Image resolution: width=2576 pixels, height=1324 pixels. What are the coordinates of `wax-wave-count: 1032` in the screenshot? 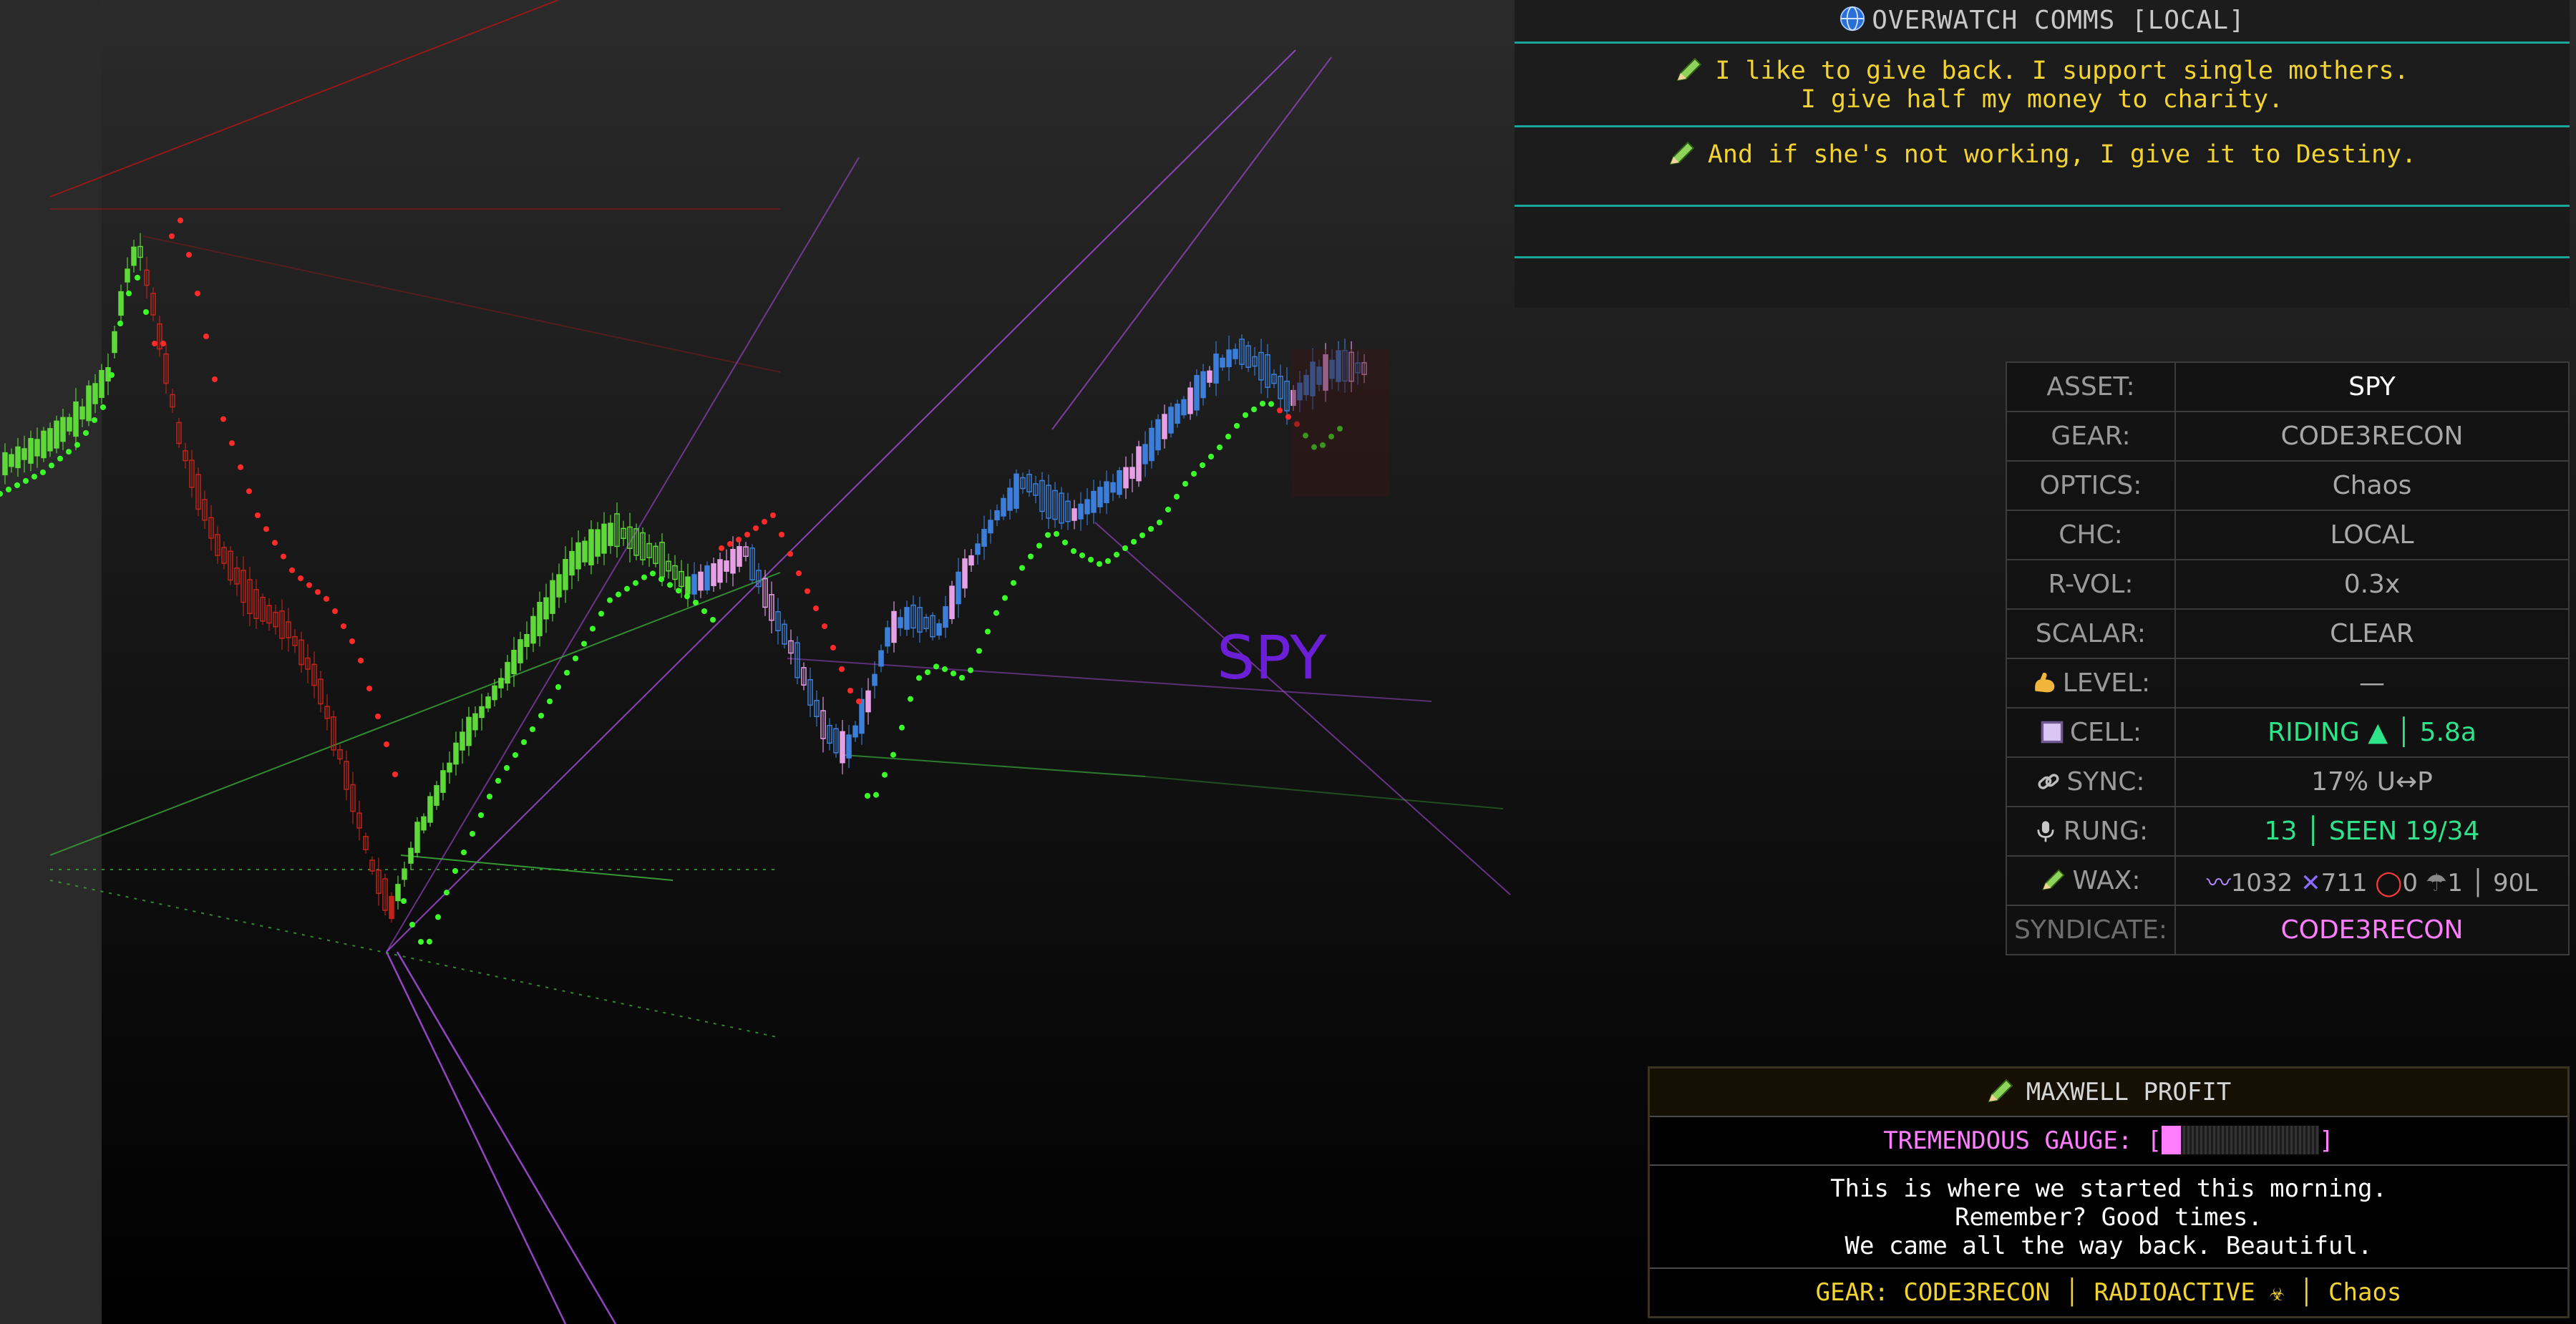 It's located at (2261, 883).